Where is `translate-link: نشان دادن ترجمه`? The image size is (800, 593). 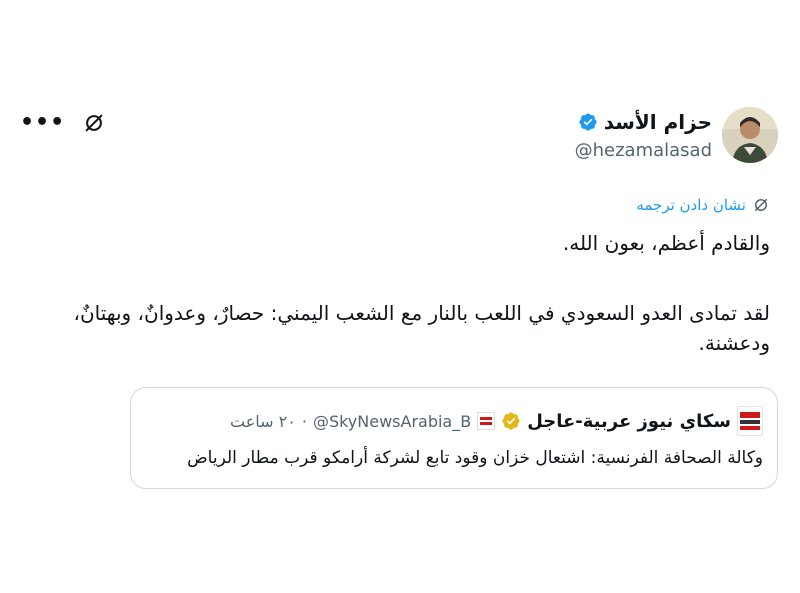
translate-link: نشان دادن ترجمه is located at coordinates (703, 205).